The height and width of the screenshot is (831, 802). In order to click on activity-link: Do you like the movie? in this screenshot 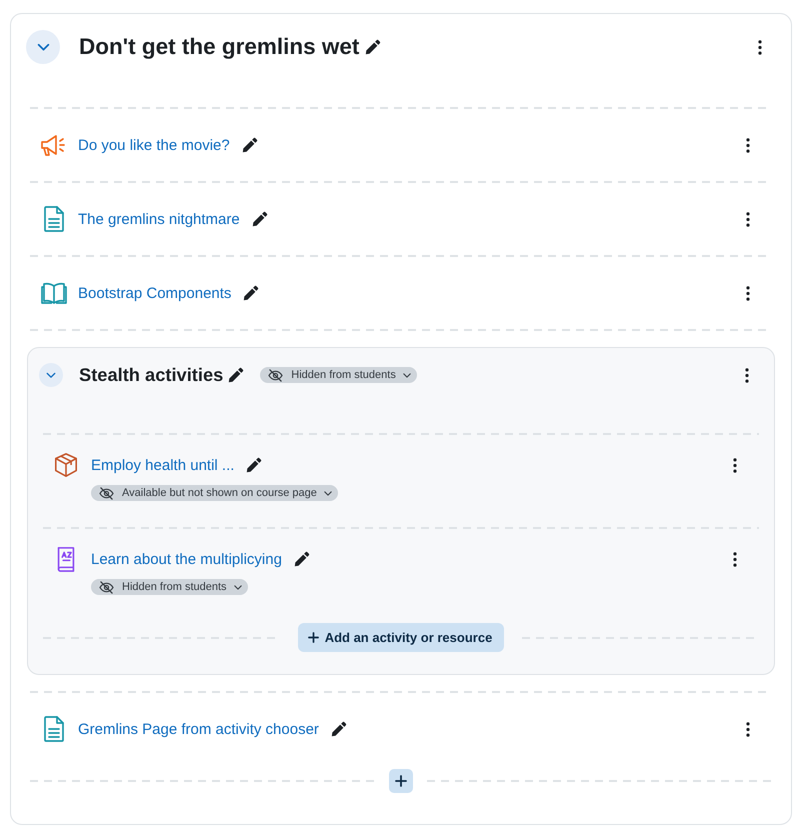, I will do `click(154, 145)`.